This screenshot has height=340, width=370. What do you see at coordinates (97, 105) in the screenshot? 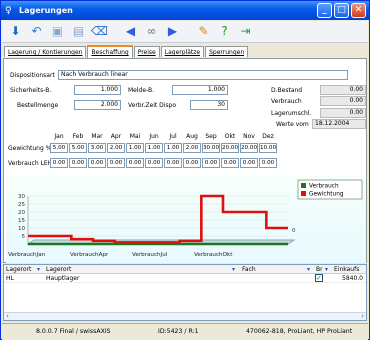
I see `bestellmenge-field: 2.000` at bounding box center [97, 105].